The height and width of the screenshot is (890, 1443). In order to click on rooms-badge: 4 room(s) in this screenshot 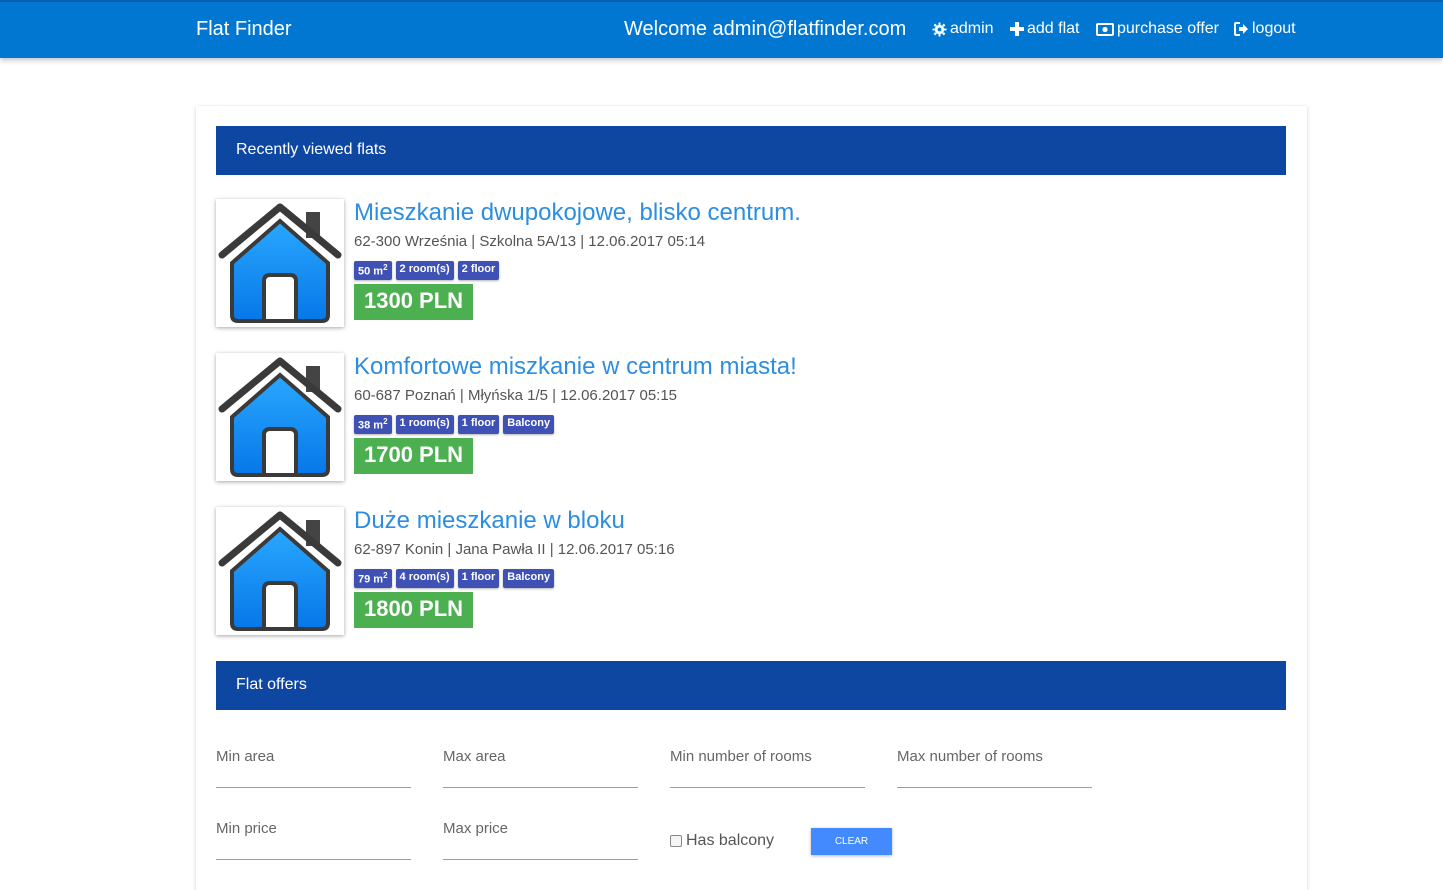, I will do `click(424, 578)`.